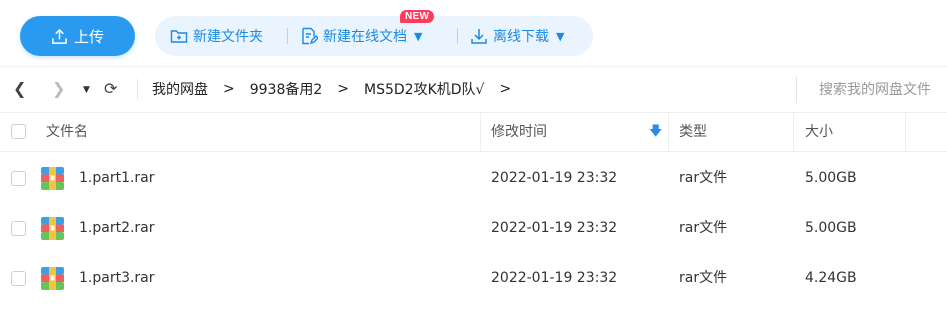 This screenshot has height=314, width=947. I want to click on new-badge: NEW, so click(417, 16).